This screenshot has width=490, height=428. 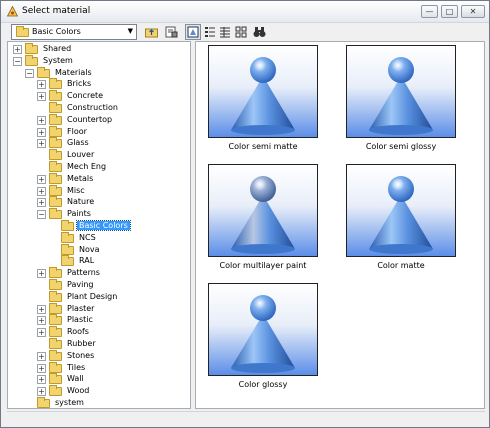 I want to click on tree-item: Construction, so click(x=98, y=108).